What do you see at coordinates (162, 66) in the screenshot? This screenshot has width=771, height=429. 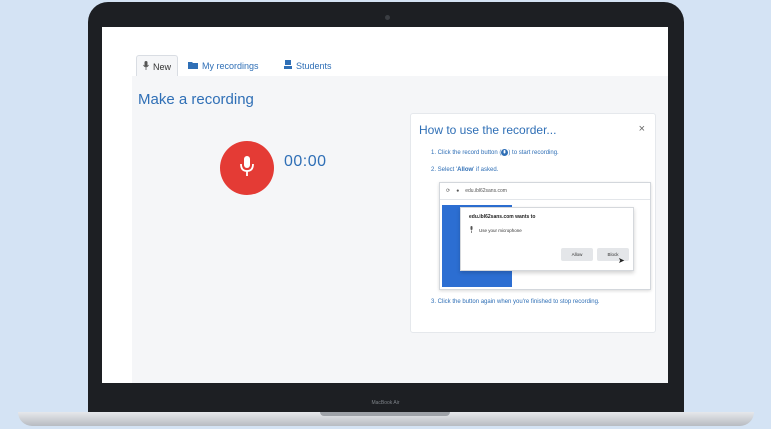 I see `tab-new-label: New` at bounding box center [162, 66].